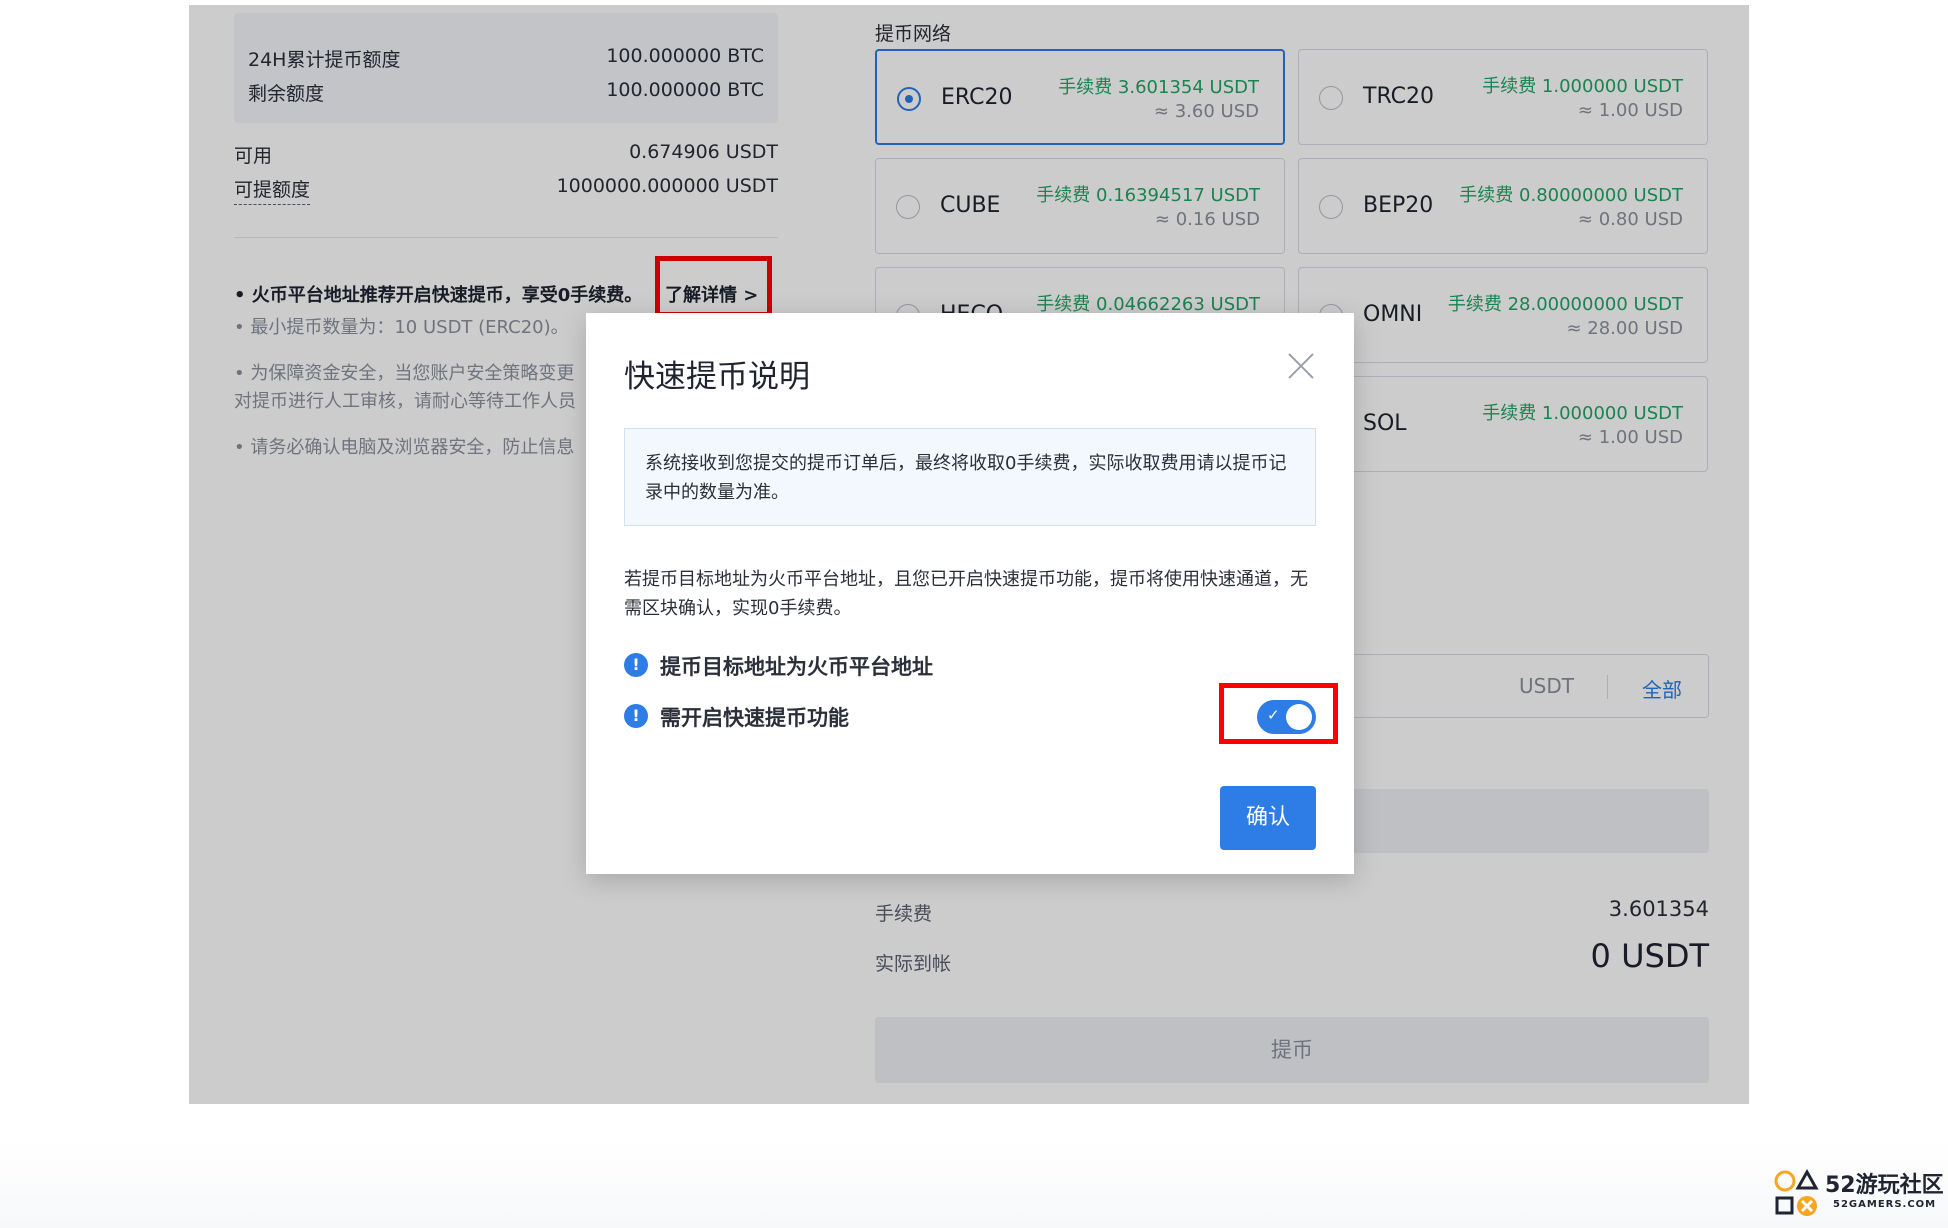  What do you see at coordinates (1301, 366) in the screenshot?
I see `close-icon` at bounding box center [1301, 366].